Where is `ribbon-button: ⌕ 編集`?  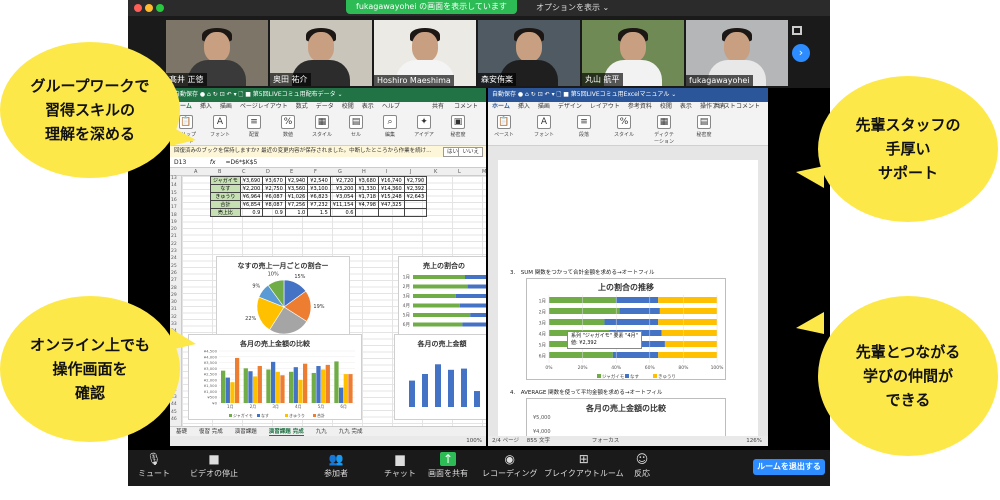
ribbon-button: ⌕ 編集 is located at coordinates (390, 126).